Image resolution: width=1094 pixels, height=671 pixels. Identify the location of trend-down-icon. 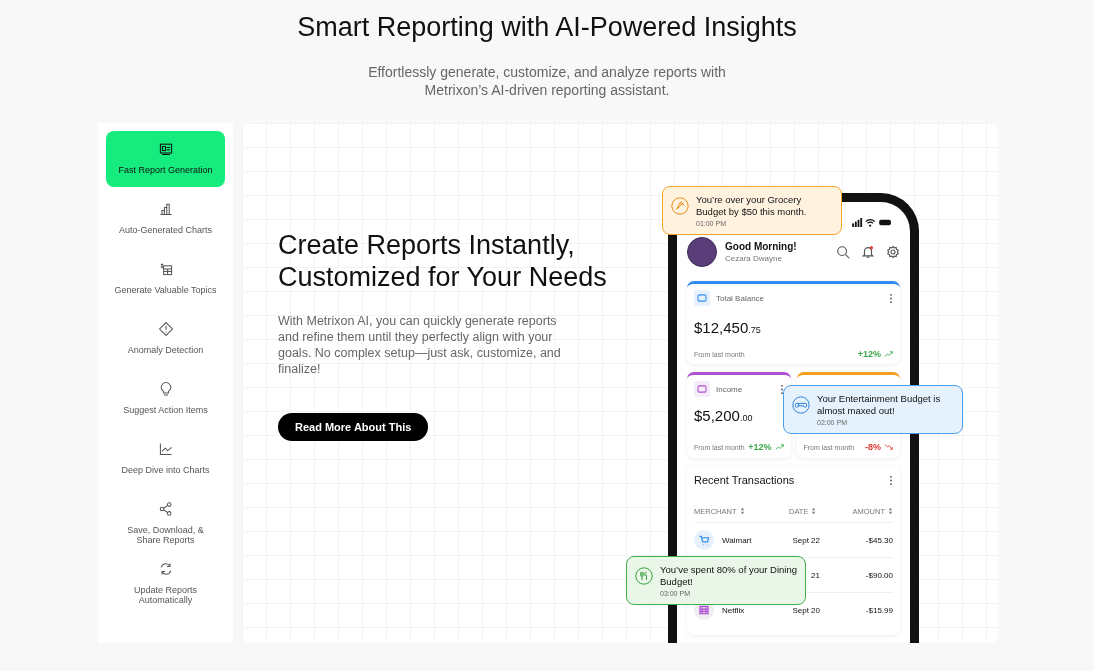
(888, 447).